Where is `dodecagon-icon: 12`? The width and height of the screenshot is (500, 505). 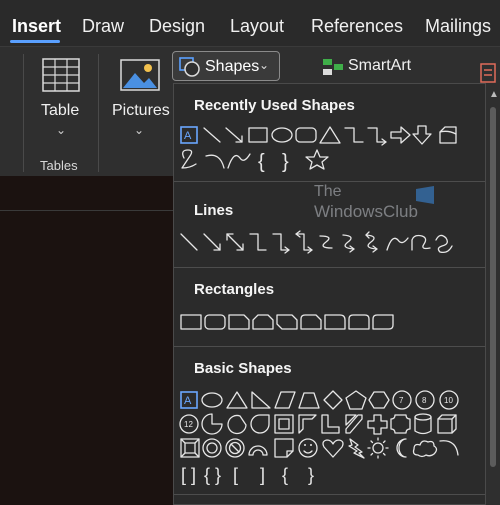
dodecagon-icon: 12 is located at coordinates (189, 424).